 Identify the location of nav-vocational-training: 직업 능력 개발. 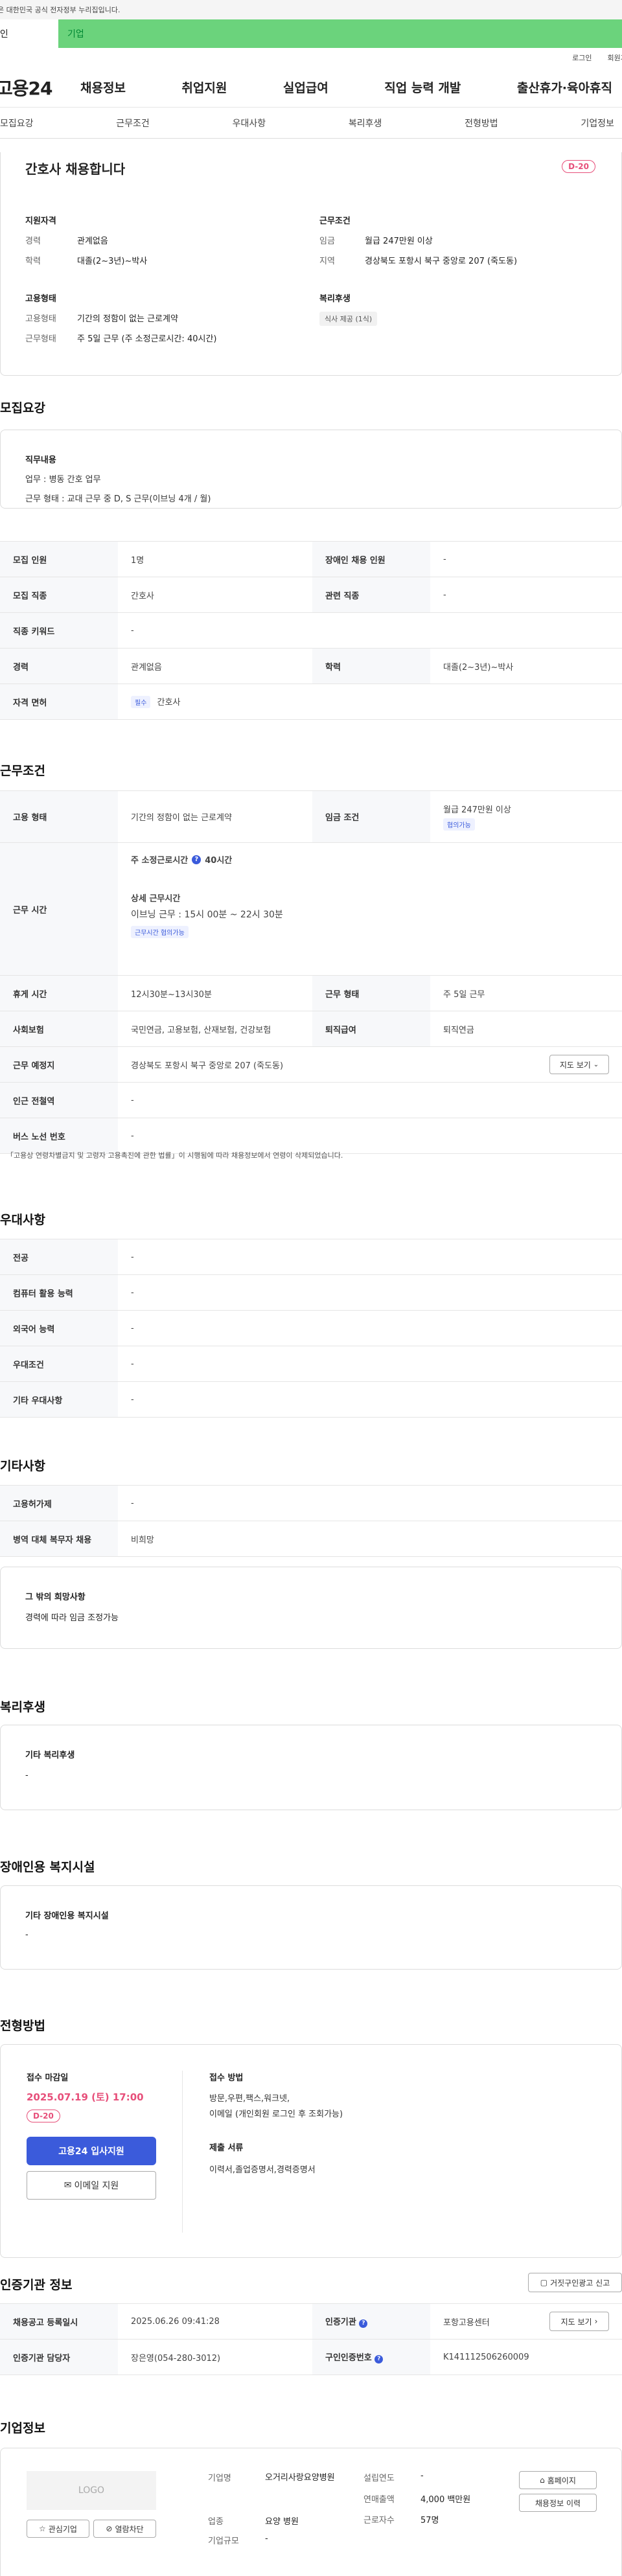
(422, 87).